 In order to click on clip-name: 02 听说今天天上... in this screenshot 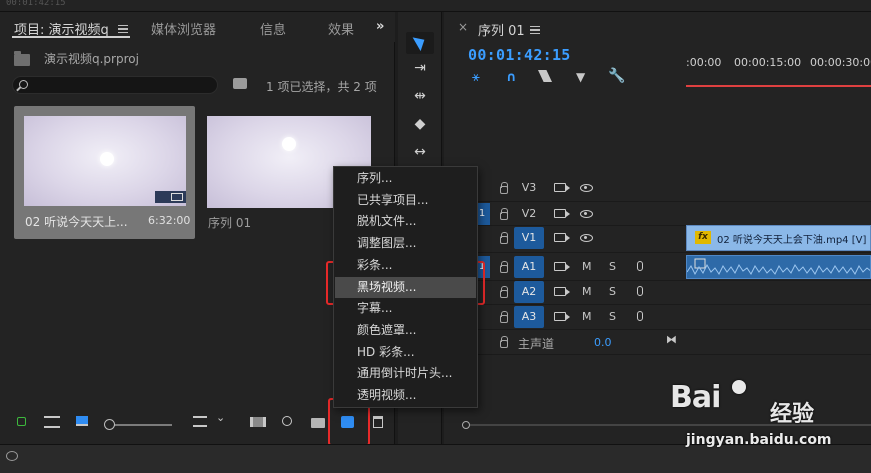, I will do `click(76, 222)`.